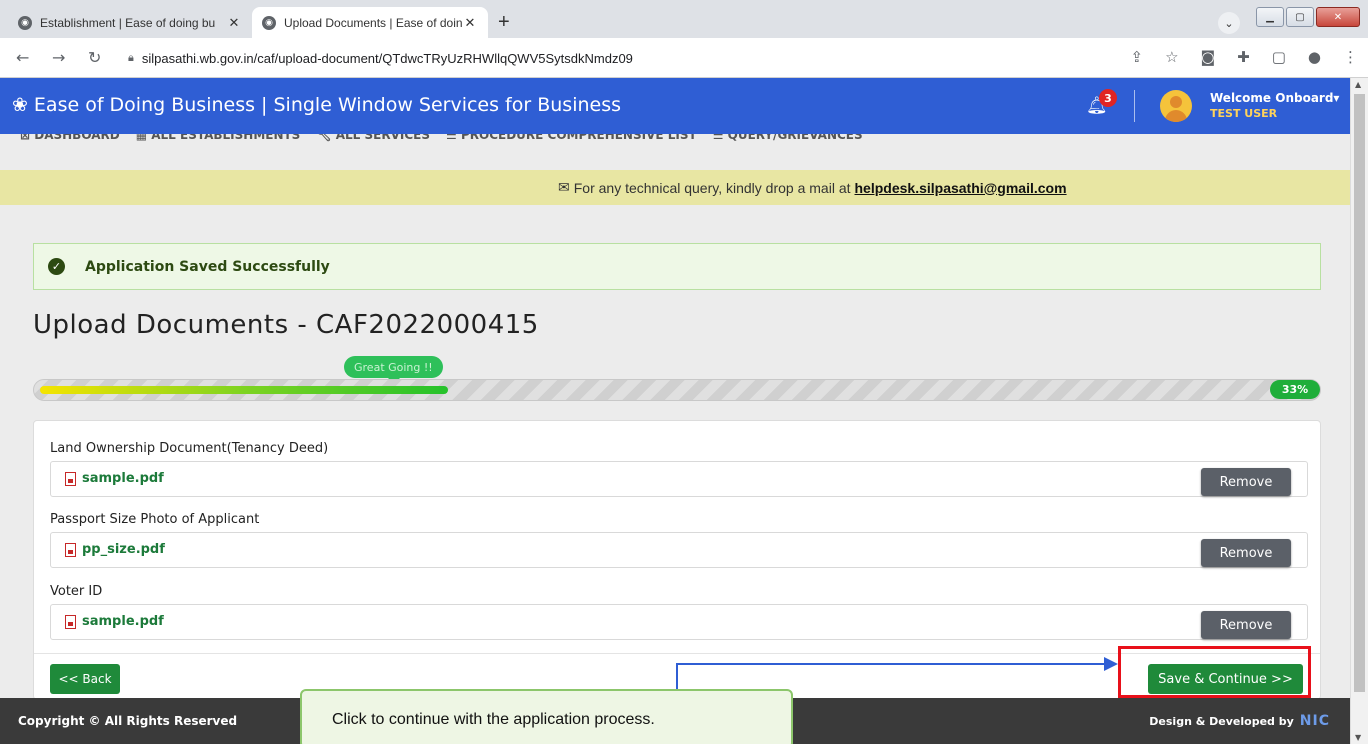  What do you see at coordinates (131, 57) in the screenshot?
I see `lock-icon: 🔒︎` at bounding box center [131, 57].